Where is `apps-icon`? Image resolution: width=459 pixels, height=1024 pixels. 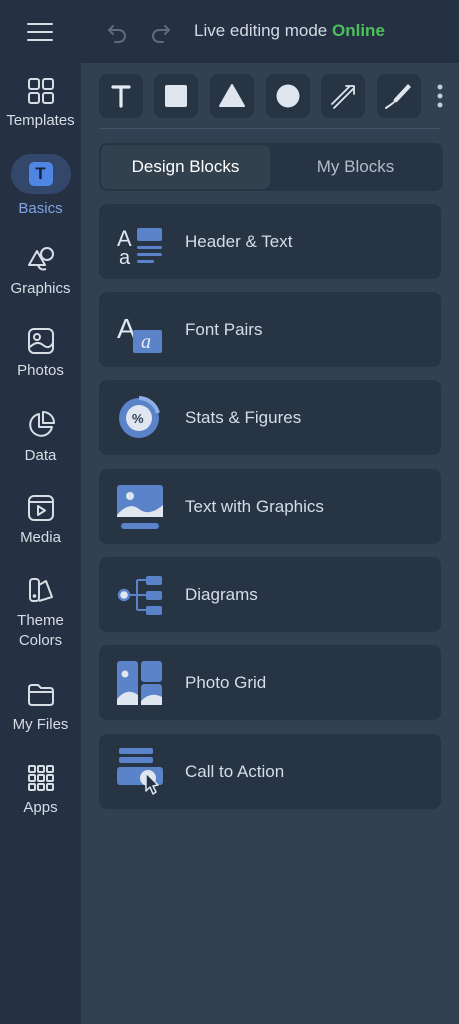
apps-icon is located at coordinates (40, 778).